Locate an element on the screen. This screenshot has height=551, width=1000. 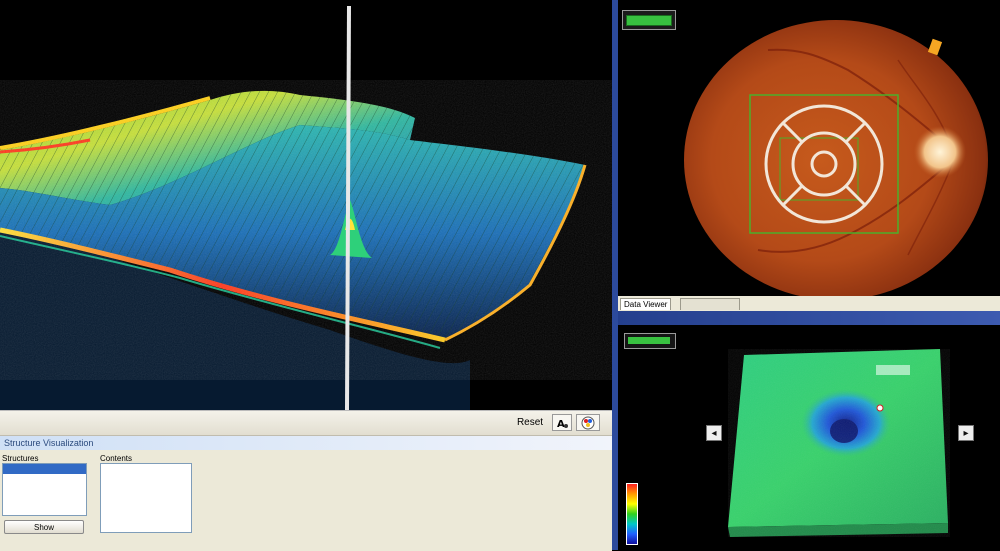
structures-label: Structures is located at coordinates (20, 458).